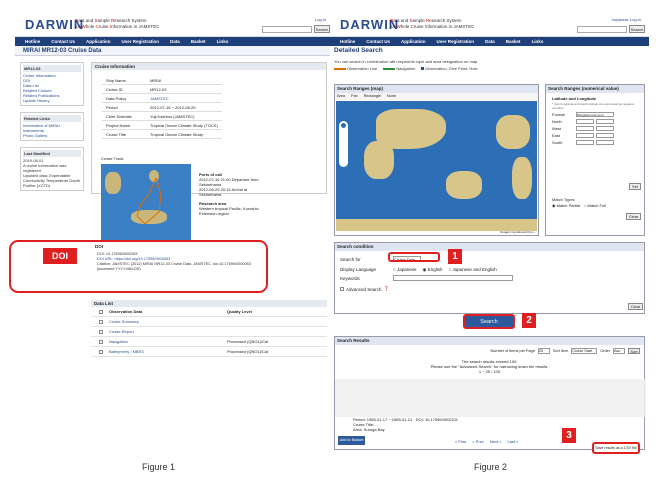 This screenshot has height=503, width=670. Describe the element at coordinates (460, 441) in the screenshot. I see `page-first: « First` at that location.